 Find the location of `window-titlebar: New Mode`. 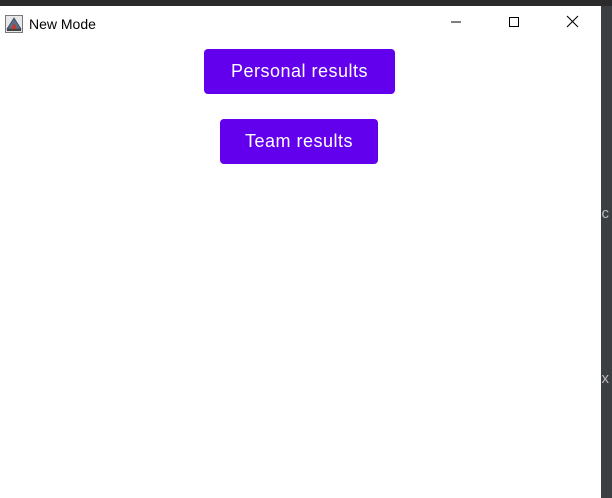

window-titlebar: New Mode is located at coordinates (300, 23).